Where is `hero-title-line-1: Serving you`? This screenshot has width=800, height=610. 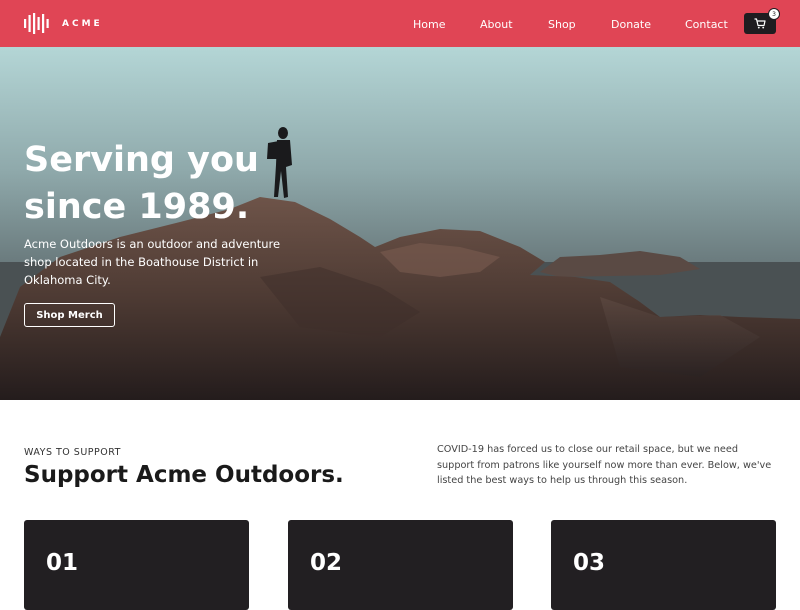
hero-title-line-1: Serving you is located at coordinates (141, 160).